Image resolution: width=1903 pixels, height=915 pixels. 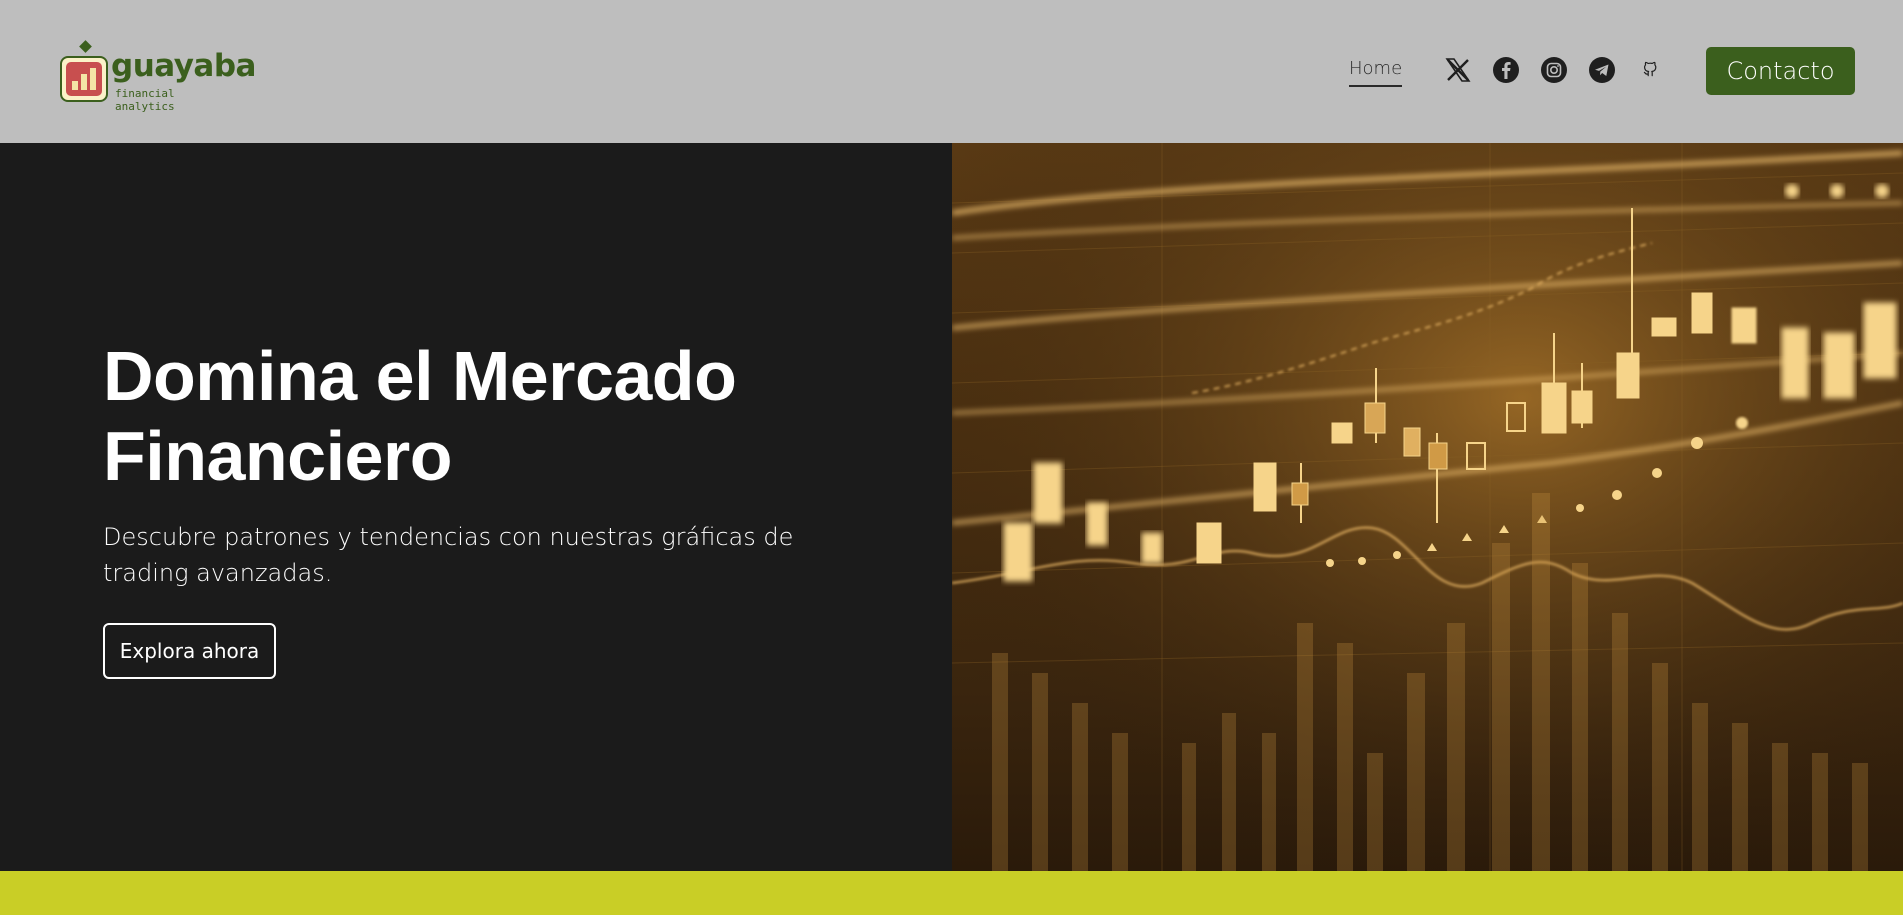 I want to click on facebook-icon, so click(x=1506, y=70).